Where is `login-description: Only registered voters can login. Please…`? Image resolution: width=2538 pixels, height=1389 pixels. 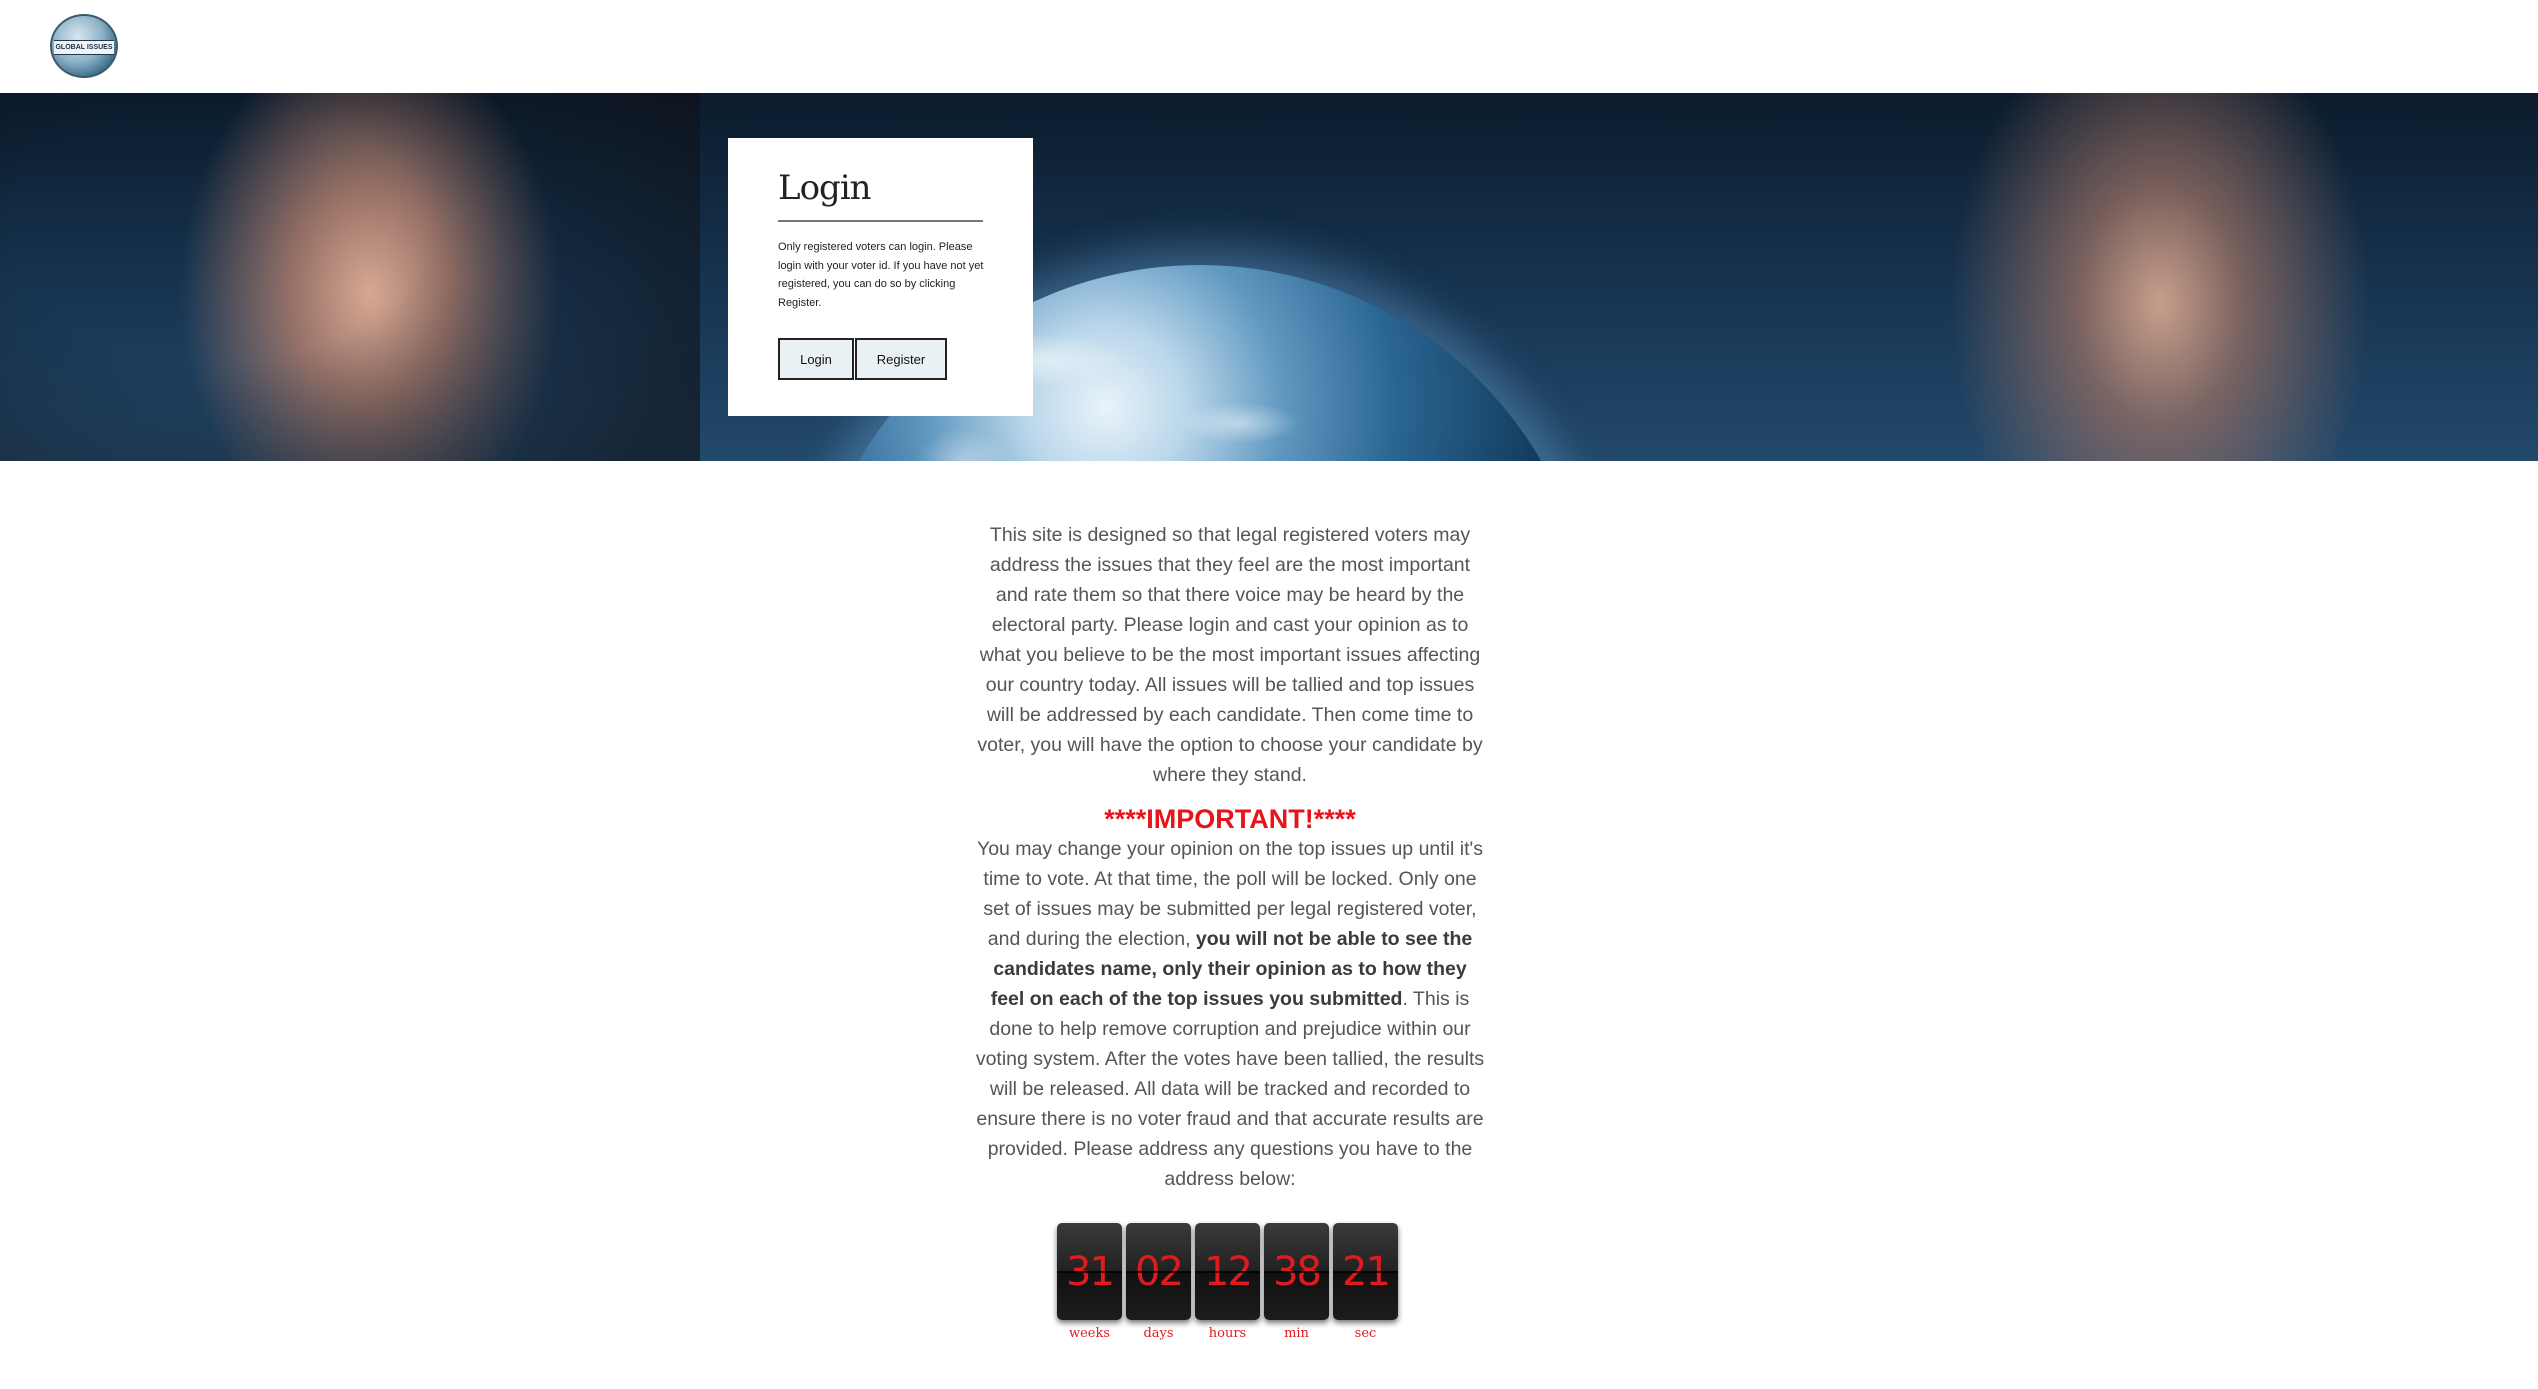
login-description: Only registered voters can login. Please… is located at coordinates (881, 275).